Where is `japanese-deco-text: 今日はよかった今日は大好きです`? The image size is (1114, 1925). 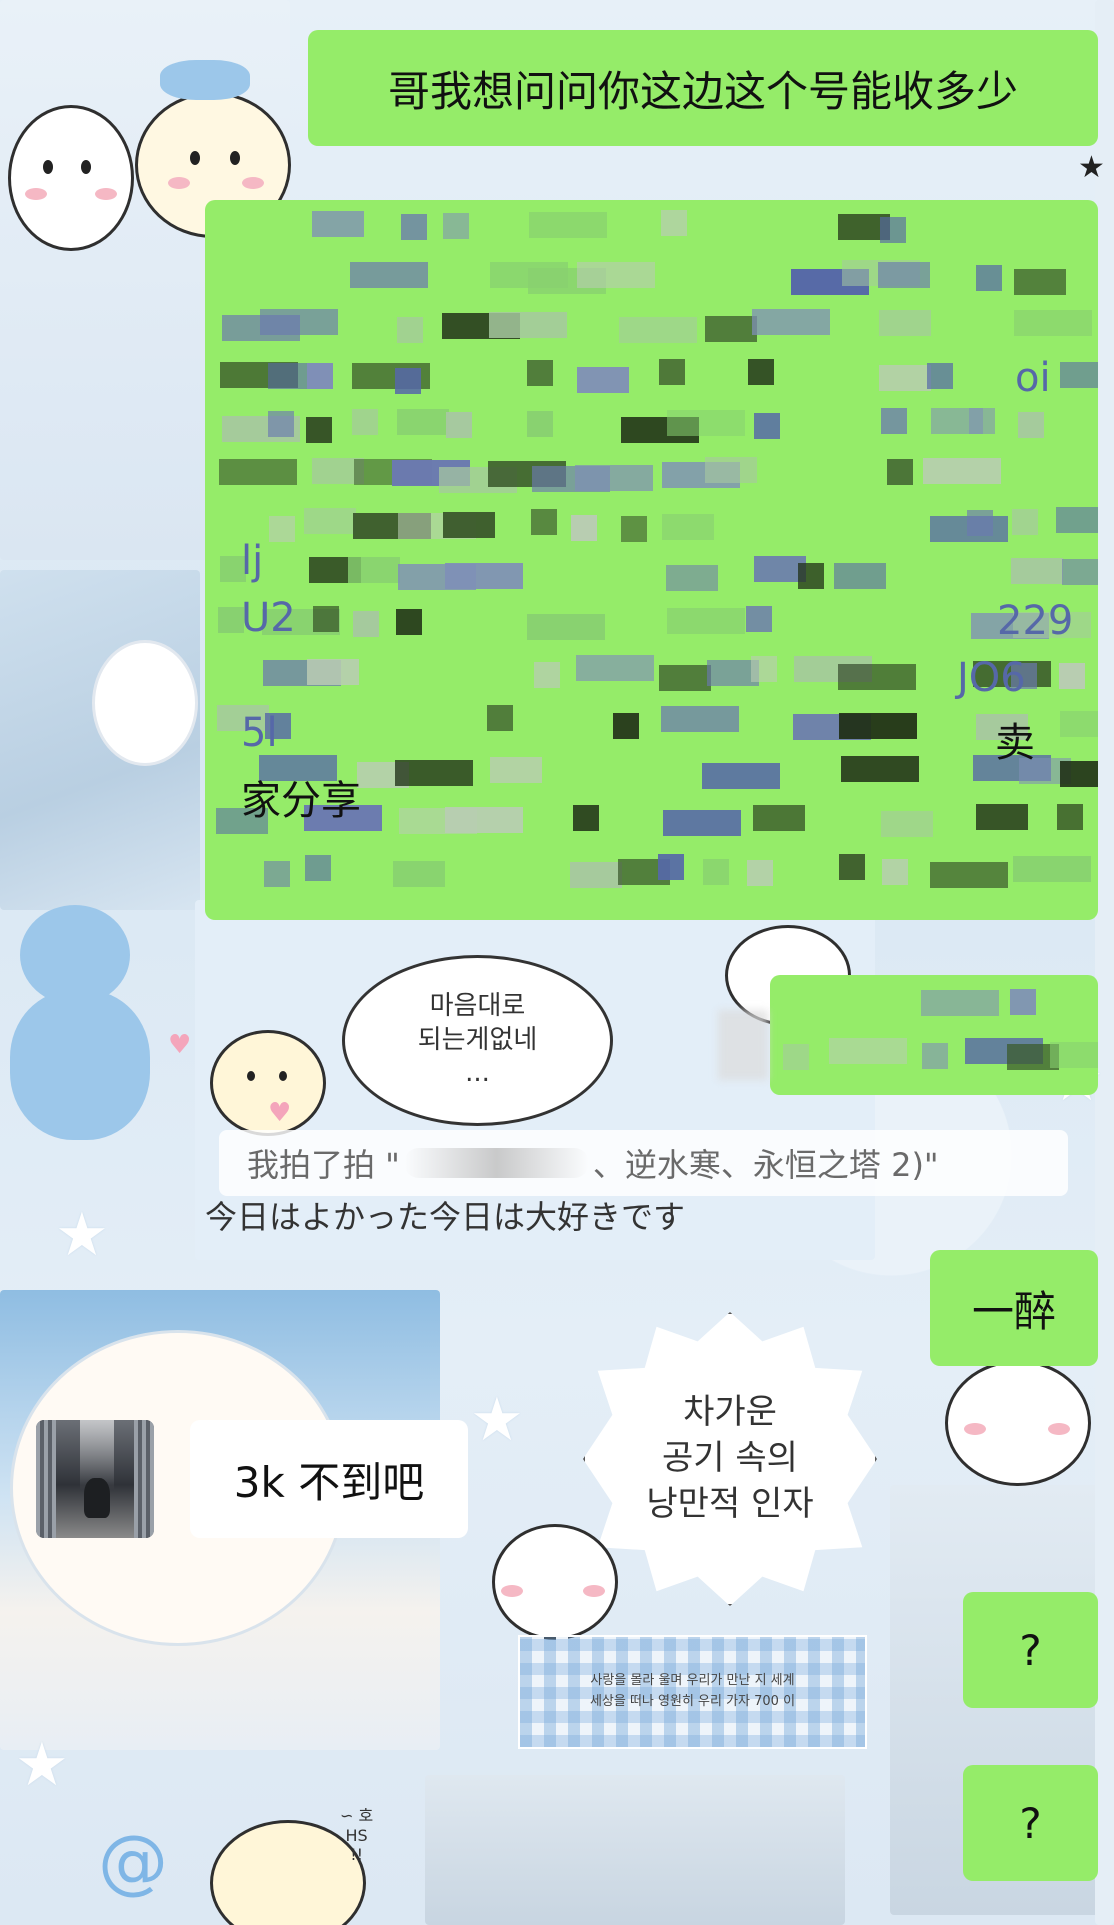 japanese-deco-text: 今日はよかった今日は大好きです is located at coordinates (445, 1217).